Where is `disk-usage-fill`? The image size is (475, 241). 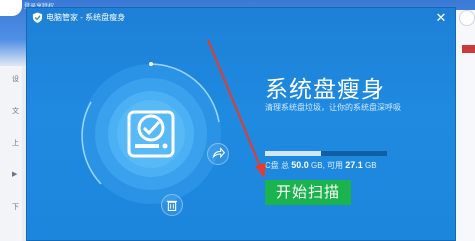 disk-usage-fill is located at coordinates (293, 153).